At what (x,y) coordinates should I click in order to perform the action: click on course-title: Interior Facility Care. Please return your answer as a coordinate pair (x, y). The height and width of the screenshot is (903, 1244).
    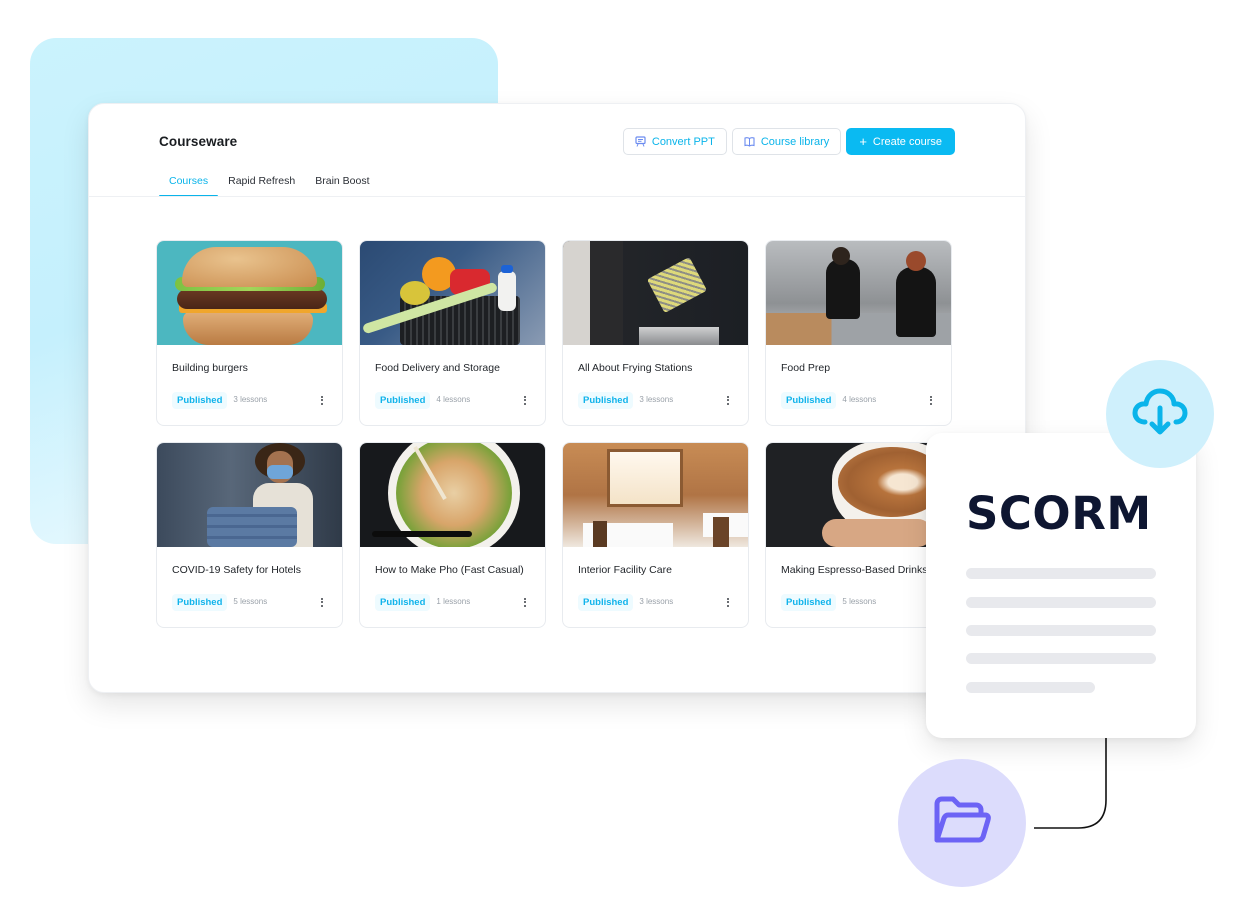
    Looking at the image, I should click on (625, 570).